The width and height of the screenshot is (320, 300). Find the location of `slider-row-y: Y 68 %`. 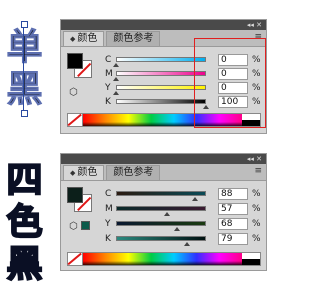

slider-row-y: Y 68 % is located at coordinates (185, 225).